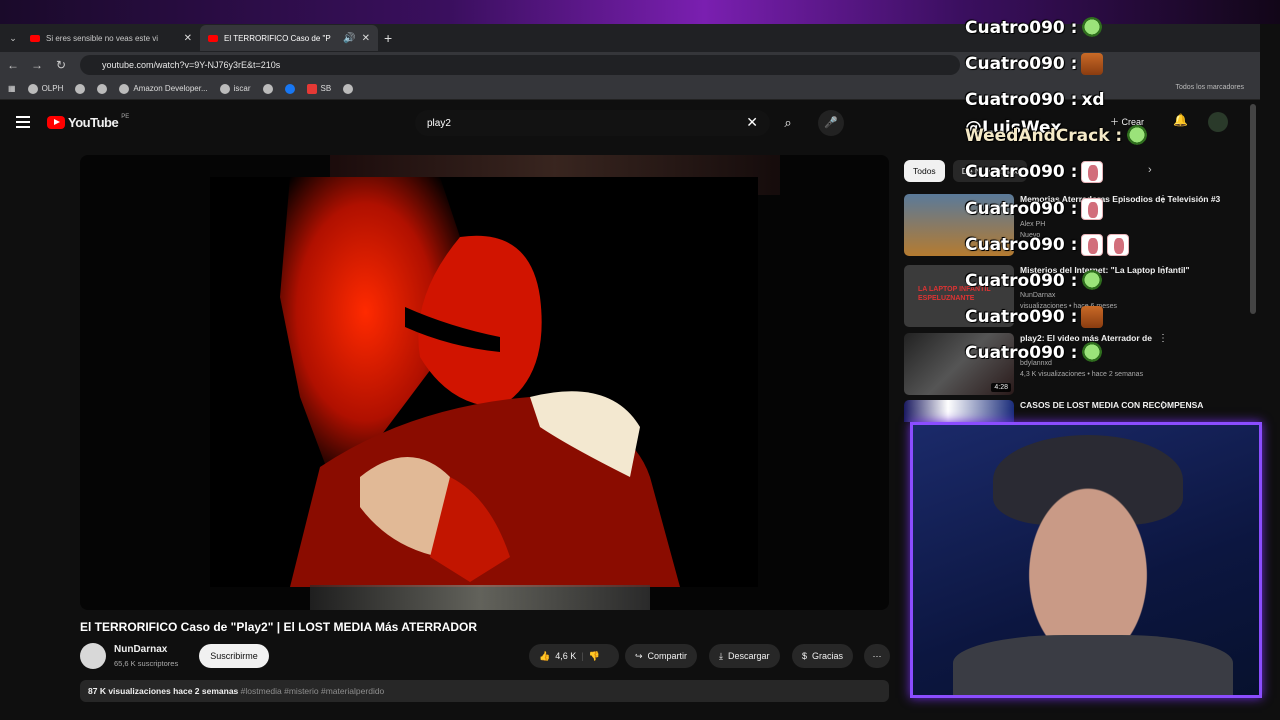  I want to click on download-button: ⤓ Descargar, so click(744, 656).